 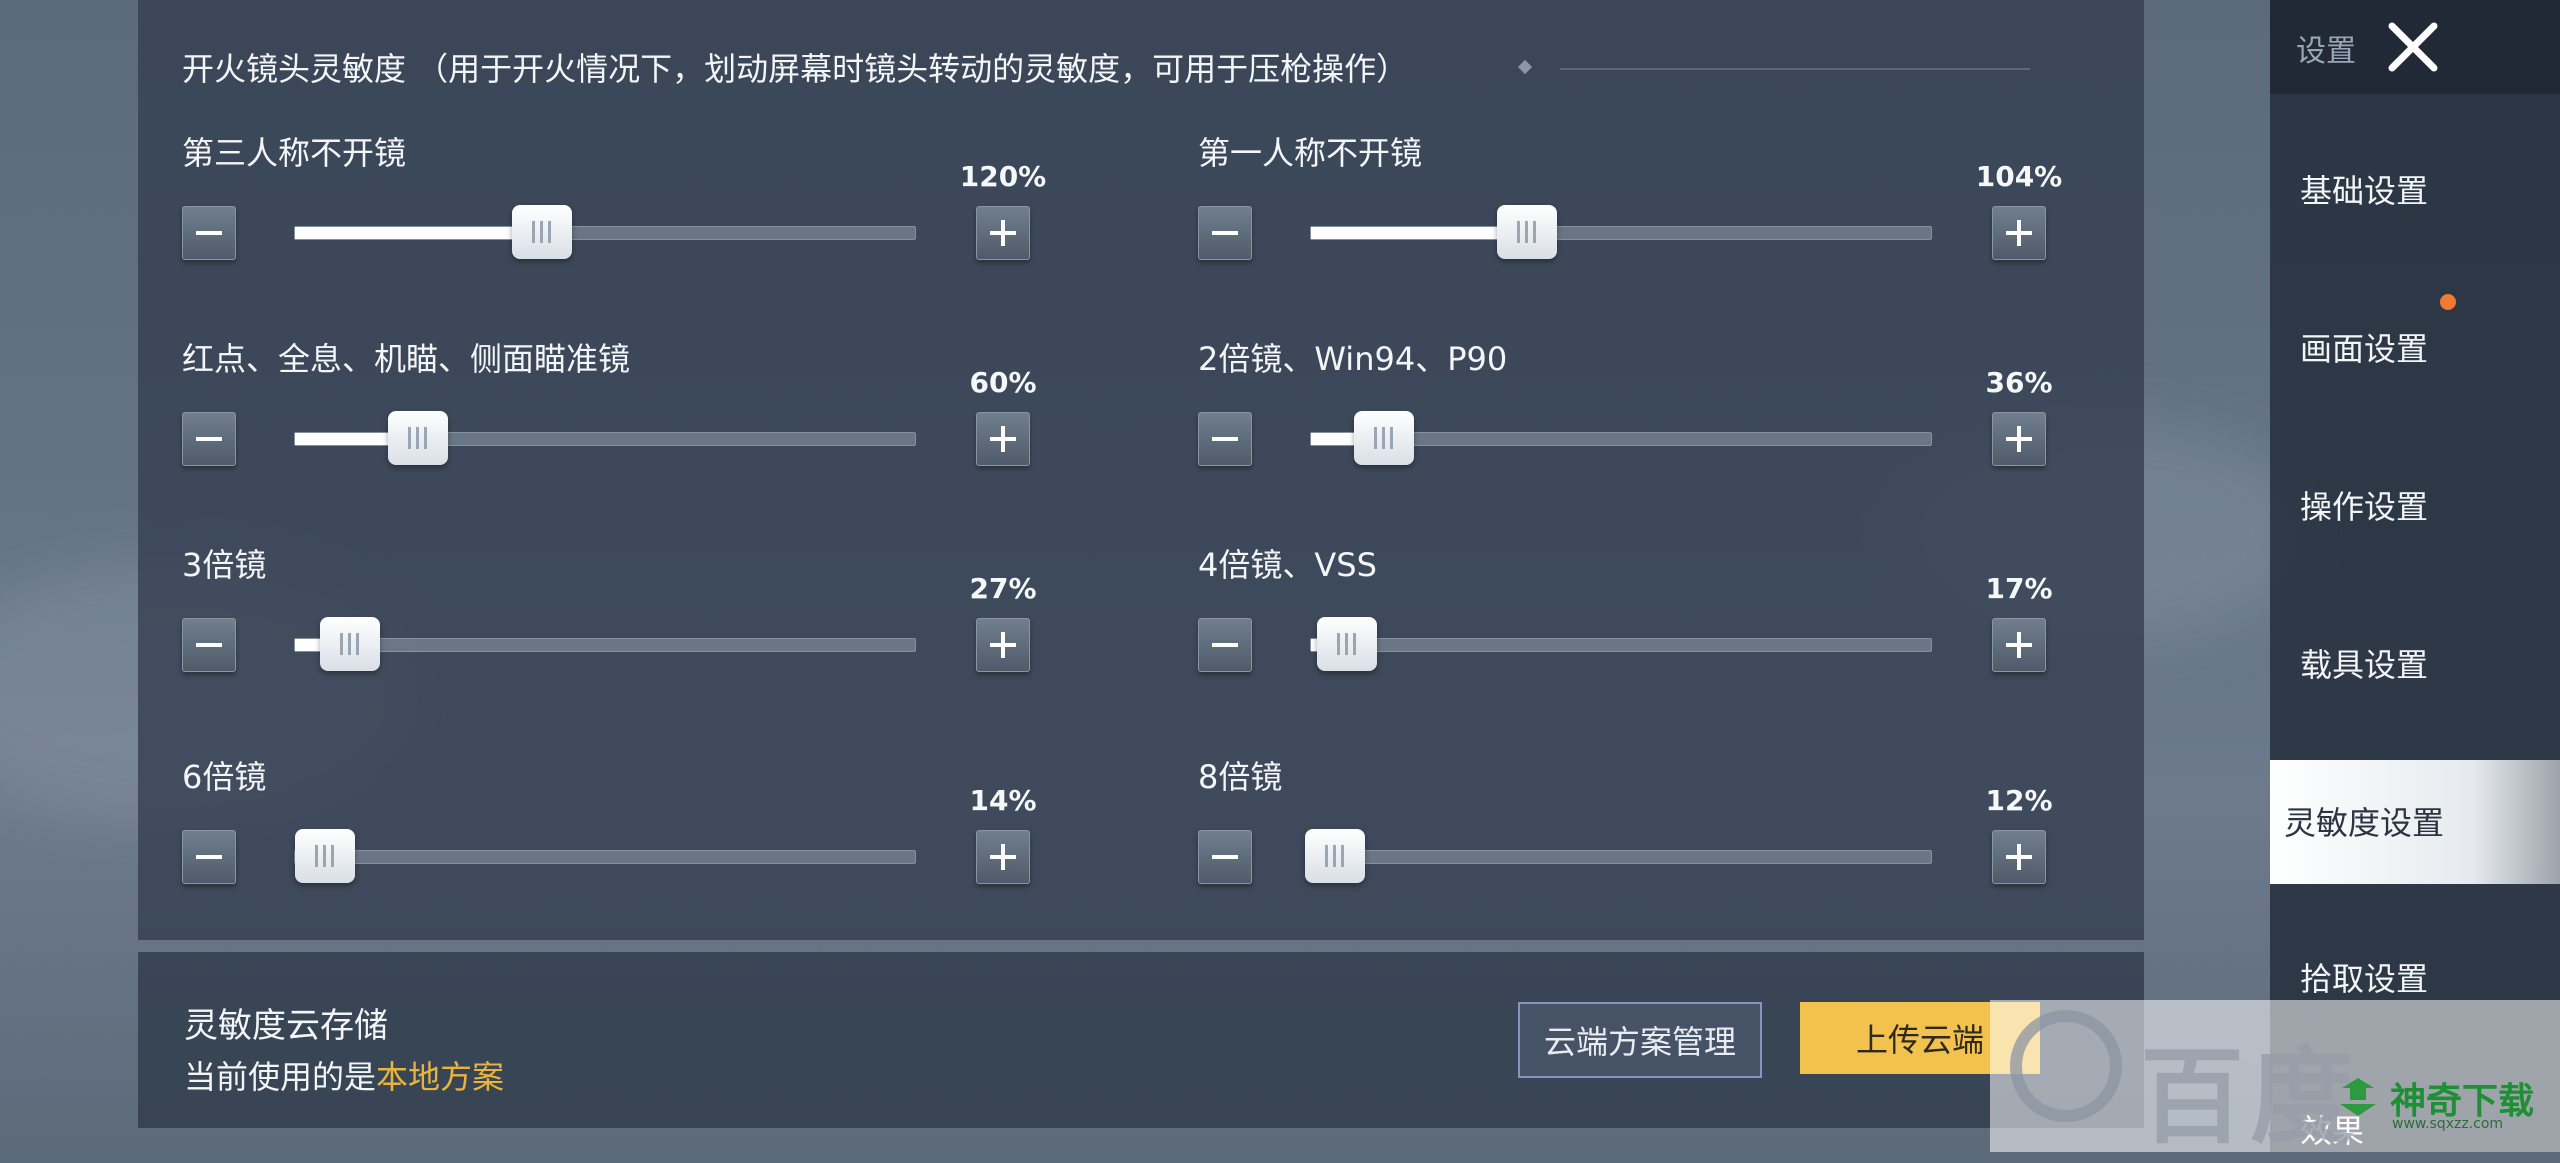 I want to click on sidebar-item: 拾取设置, so click(x=2364, y=977).